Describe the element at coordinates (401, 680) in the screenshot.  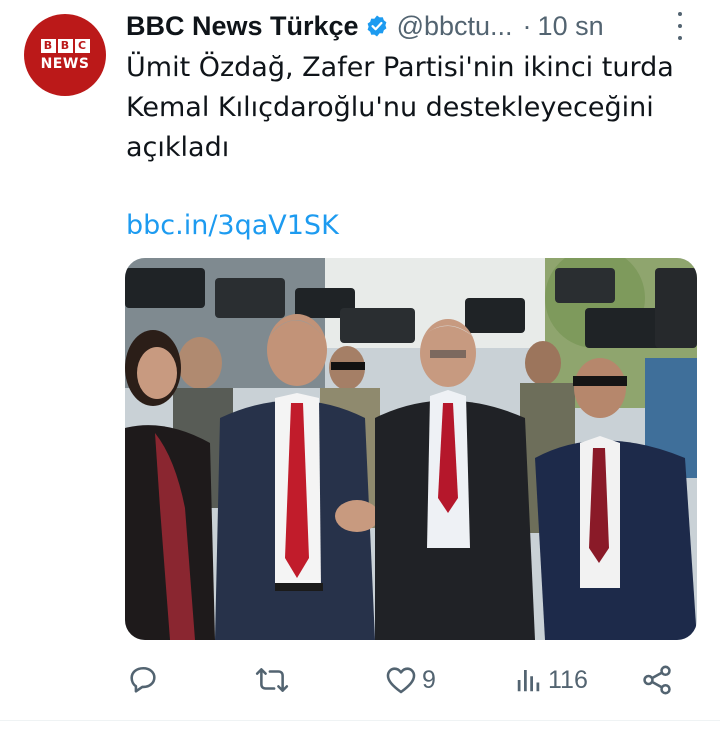
I see `heart-icon` at that location.